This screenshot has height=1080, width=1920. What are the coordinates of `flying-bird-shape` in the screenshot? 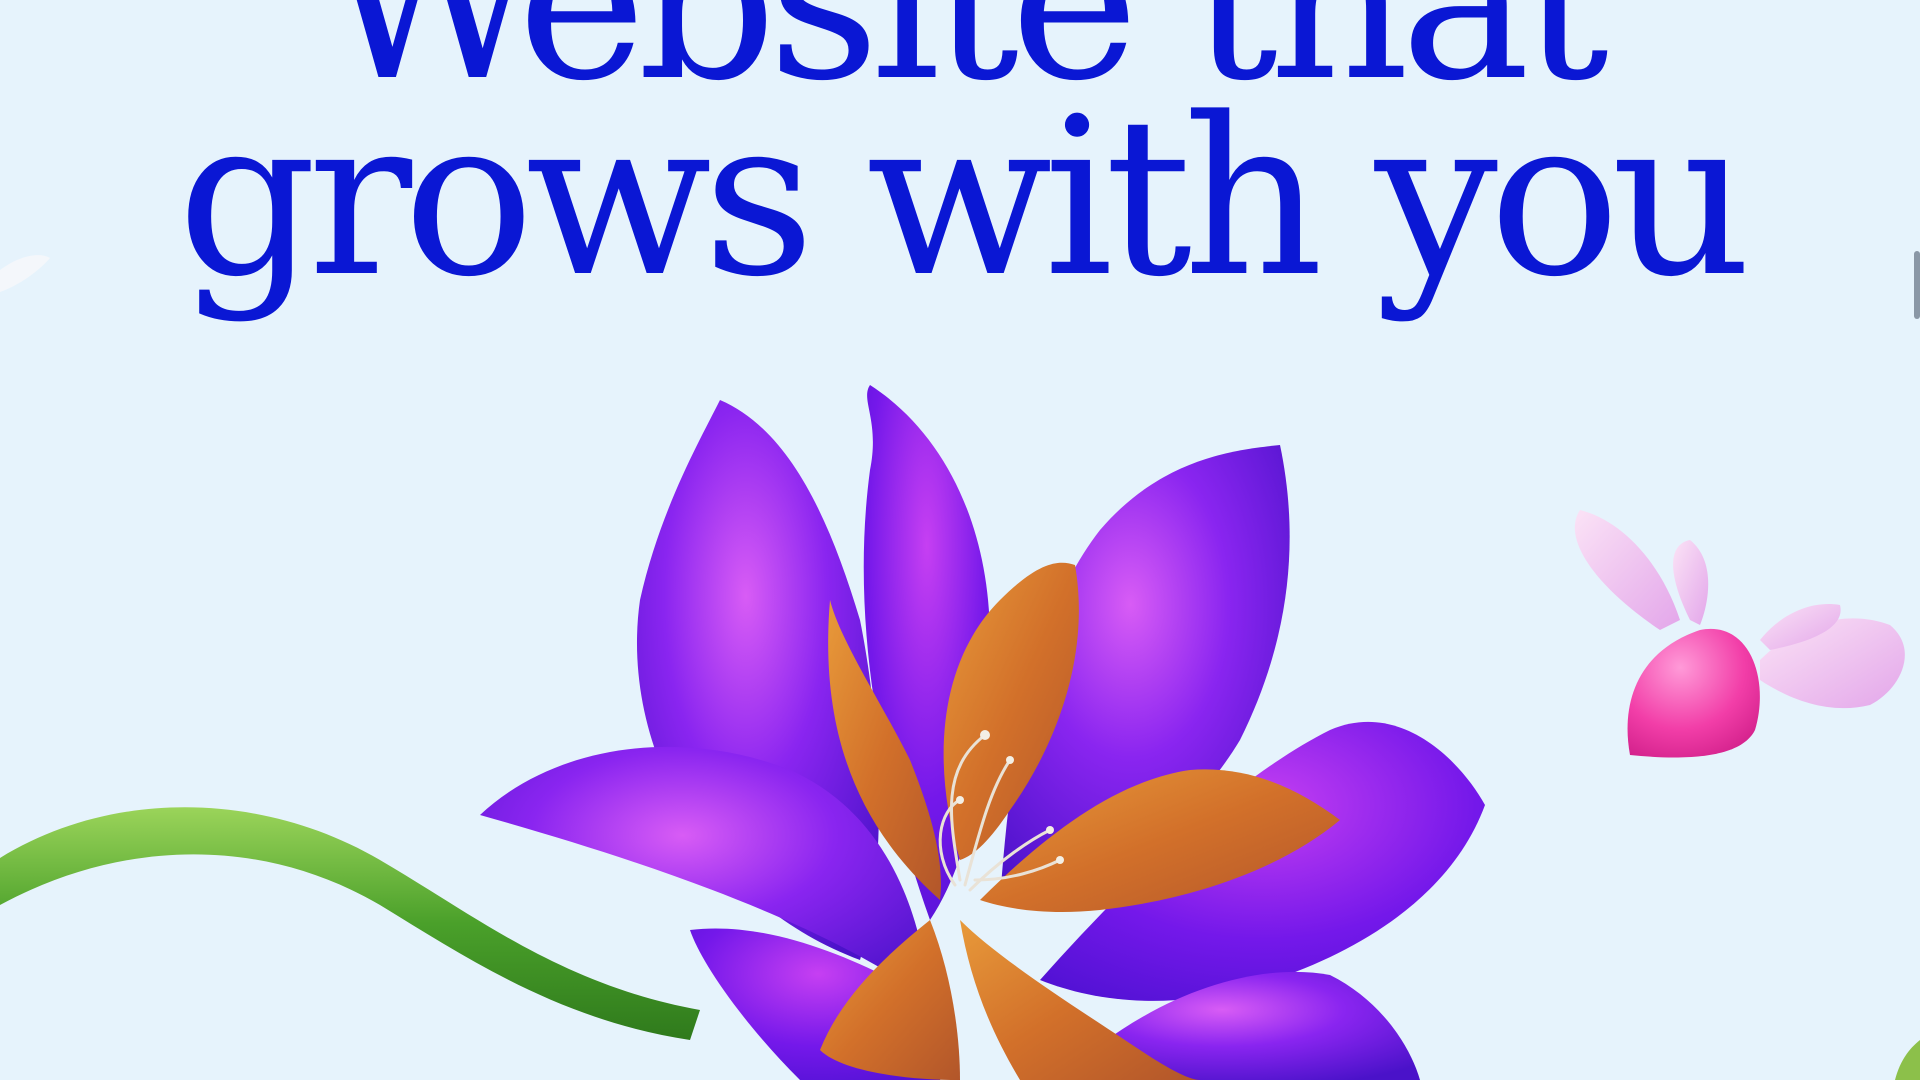 It's located at (1739, 634).